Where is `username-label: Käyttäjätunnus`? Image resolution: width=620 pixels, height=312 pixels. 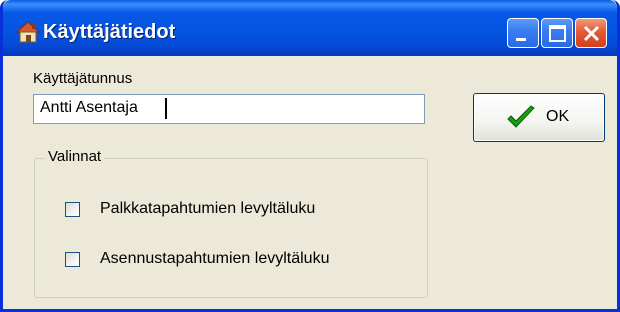
username-label: Käyttäjätunnus is located at coordinates (83, 78).